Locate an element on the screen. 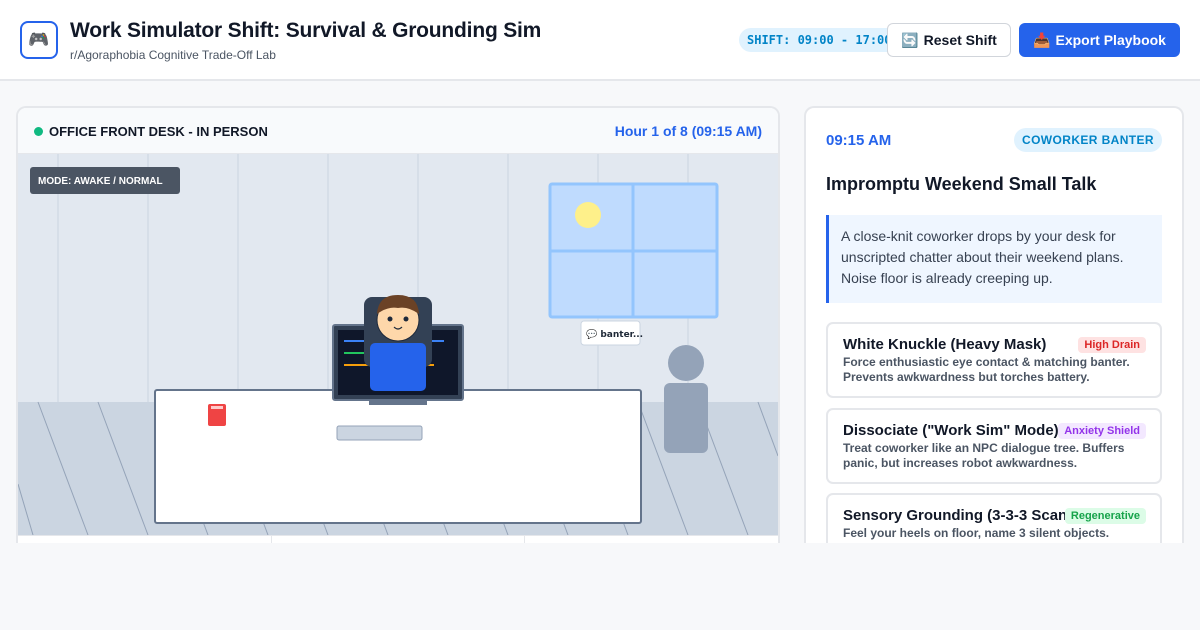  status-dot is located at coordinates (38, 131).